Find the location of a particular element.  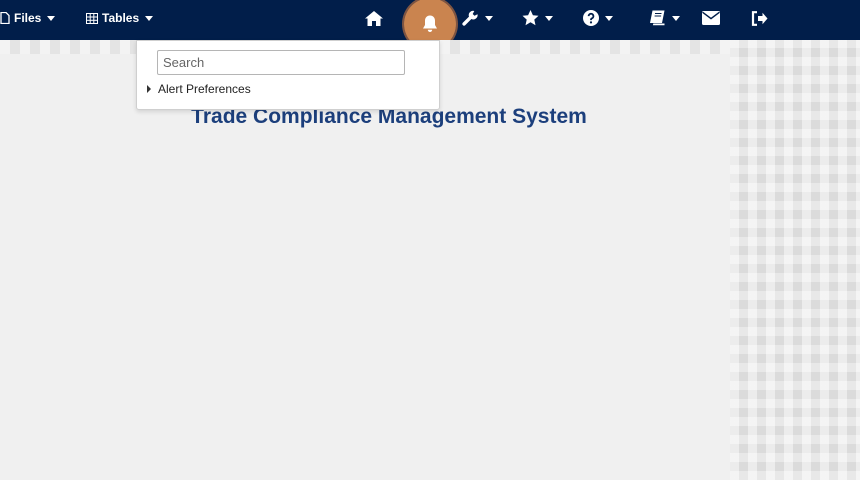

help-menu is located at coordinates (598, 18).